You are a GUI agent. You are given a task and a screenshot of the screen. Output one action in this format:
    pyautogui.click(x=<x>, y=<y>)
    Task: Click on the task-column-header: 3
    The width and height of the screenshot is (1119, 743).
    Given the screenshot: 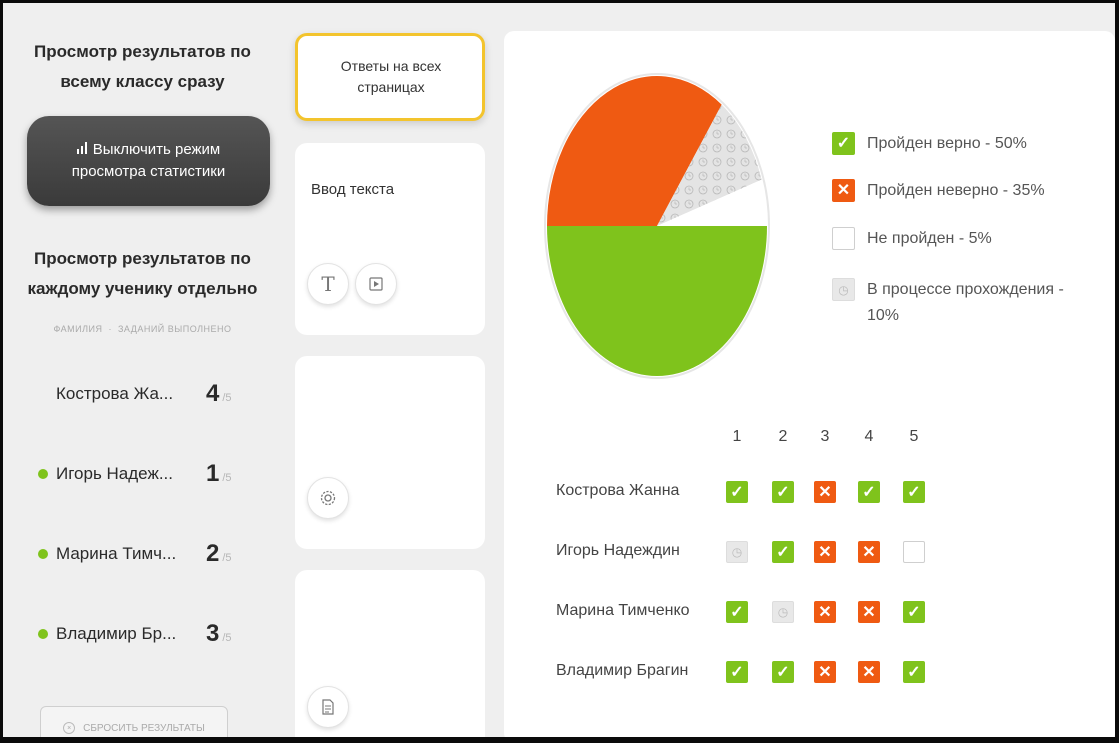 What is the action you would take?
    pyautogui.click(x=825, y=436)
    